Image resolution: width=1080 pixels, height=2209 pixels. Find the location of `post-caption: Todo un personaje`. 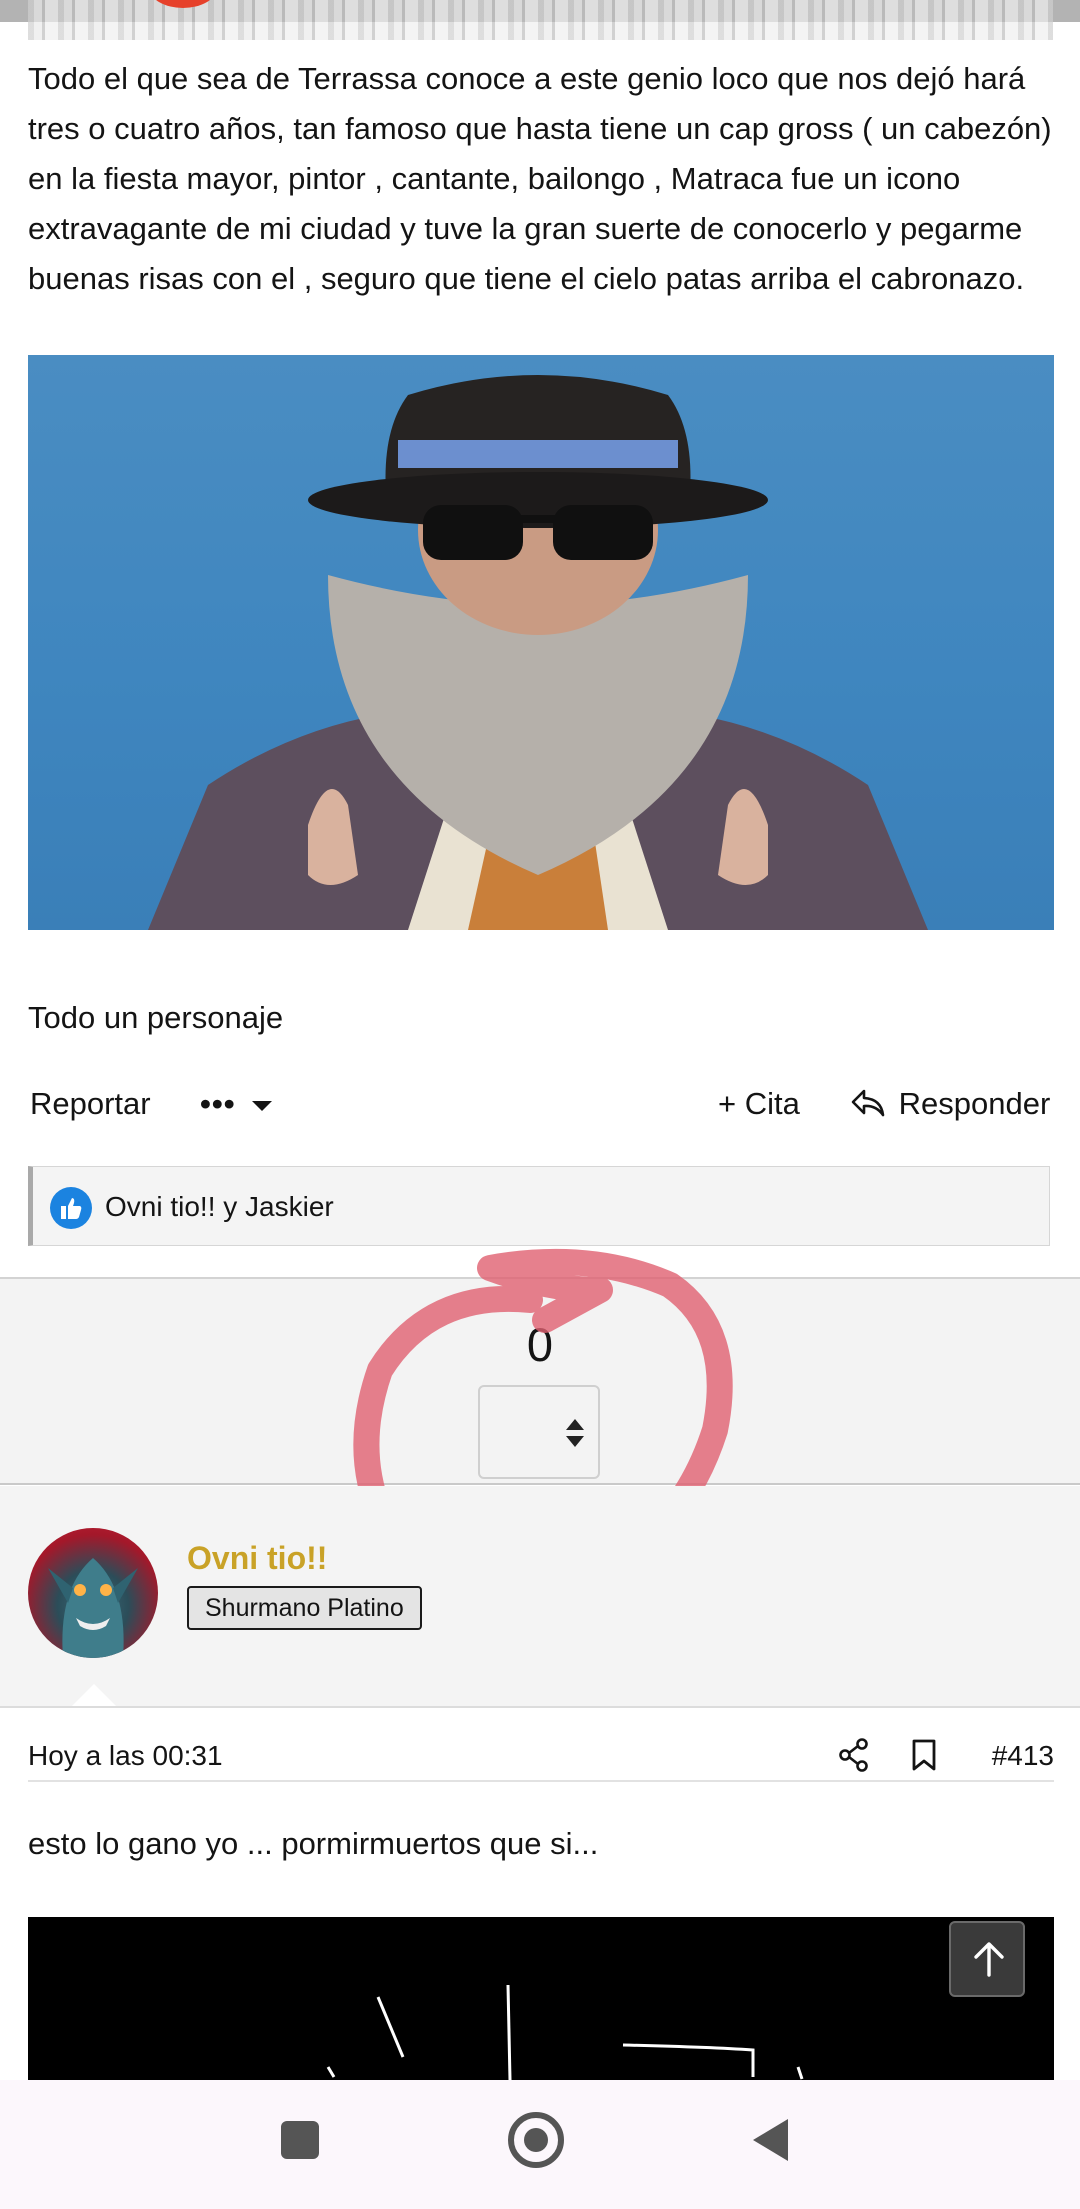

post-caption: Todo un personaje is located at coordinates (156, 1017).